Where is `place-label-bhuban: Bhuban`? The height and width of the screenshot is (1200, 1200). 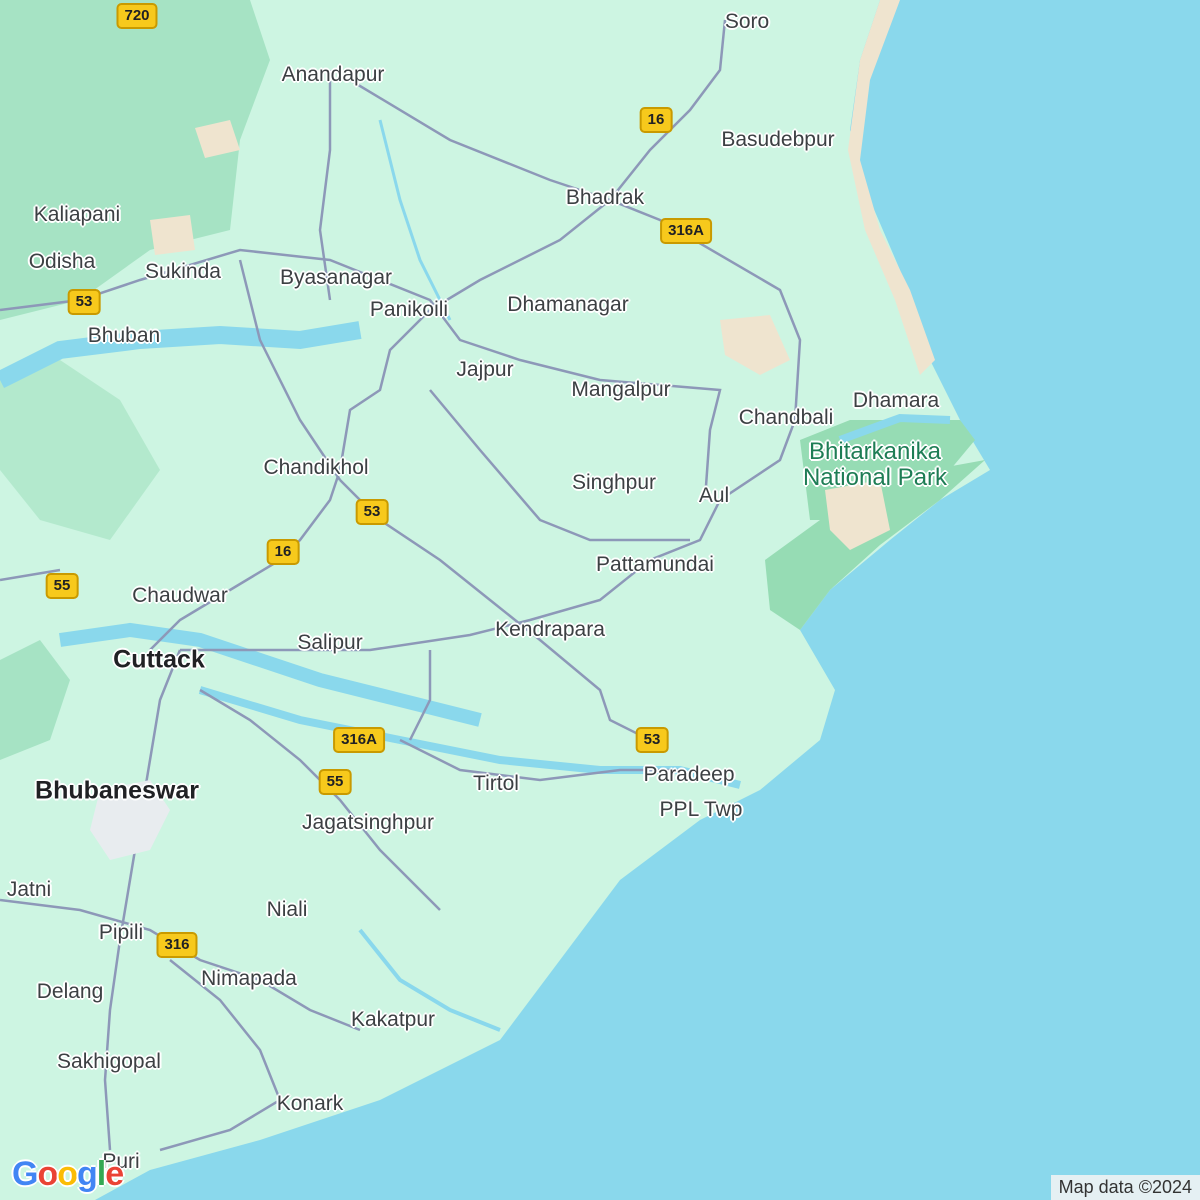
place-label-bhuban: Bhuban is located at coordinates (124, 336).